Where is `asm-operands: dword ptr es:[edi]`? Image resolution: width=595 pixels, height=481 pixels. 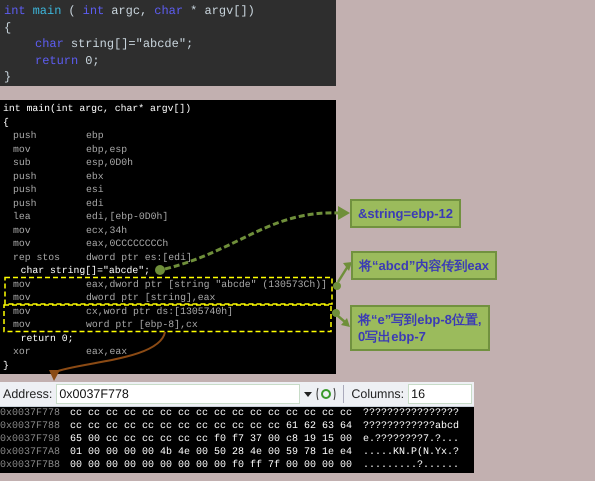 asm-operands: dword ptr es:[edi] is located at coordinates (139, 257).